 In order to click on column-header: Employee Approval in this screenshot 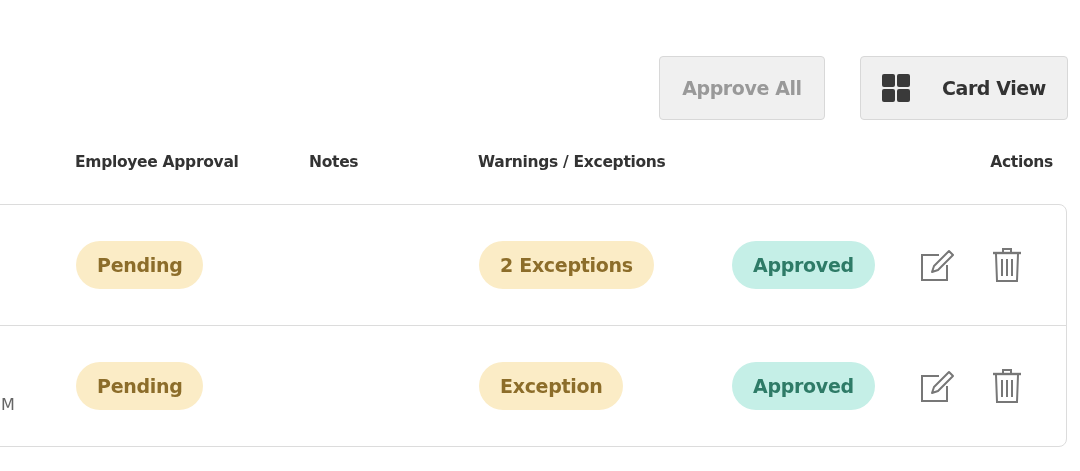, I will do `click(157, 162)`.